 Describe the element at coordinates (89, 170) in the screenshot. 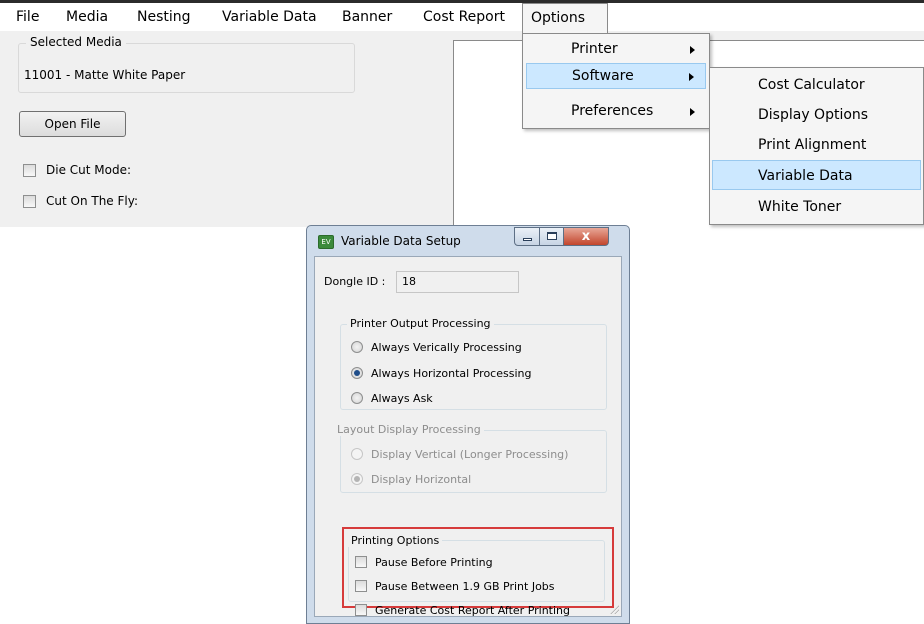

I see `die-cut-mode-label: Die Cut Mode:` at that location.